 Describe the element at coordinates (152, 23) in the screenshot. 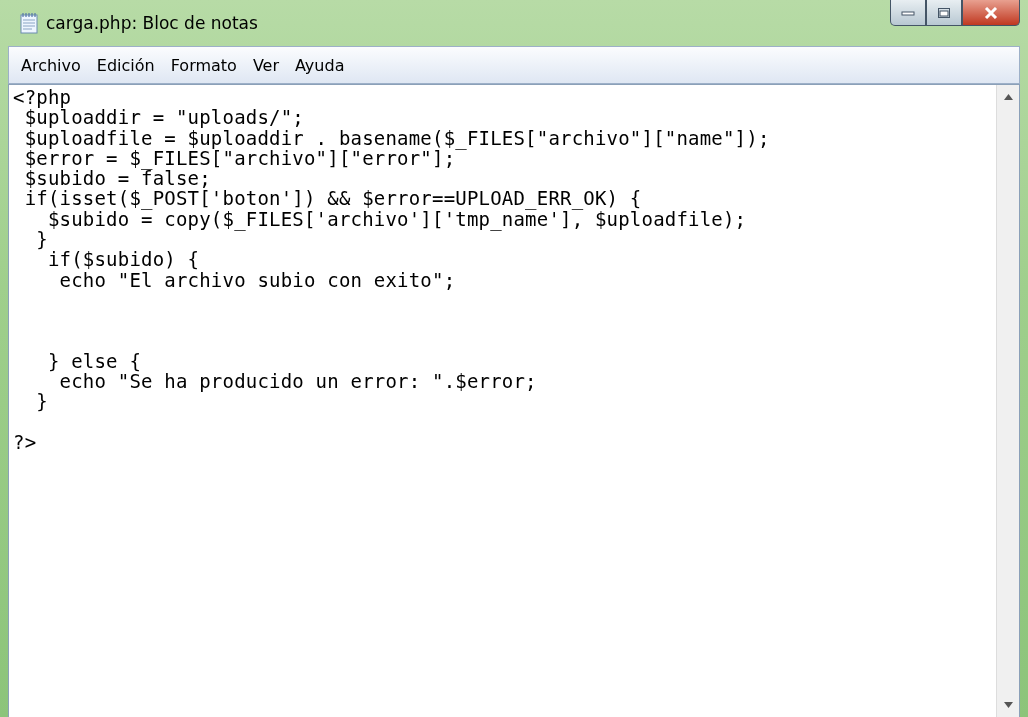

I see `window-title: carga.php: Bloc de notas` at that location.